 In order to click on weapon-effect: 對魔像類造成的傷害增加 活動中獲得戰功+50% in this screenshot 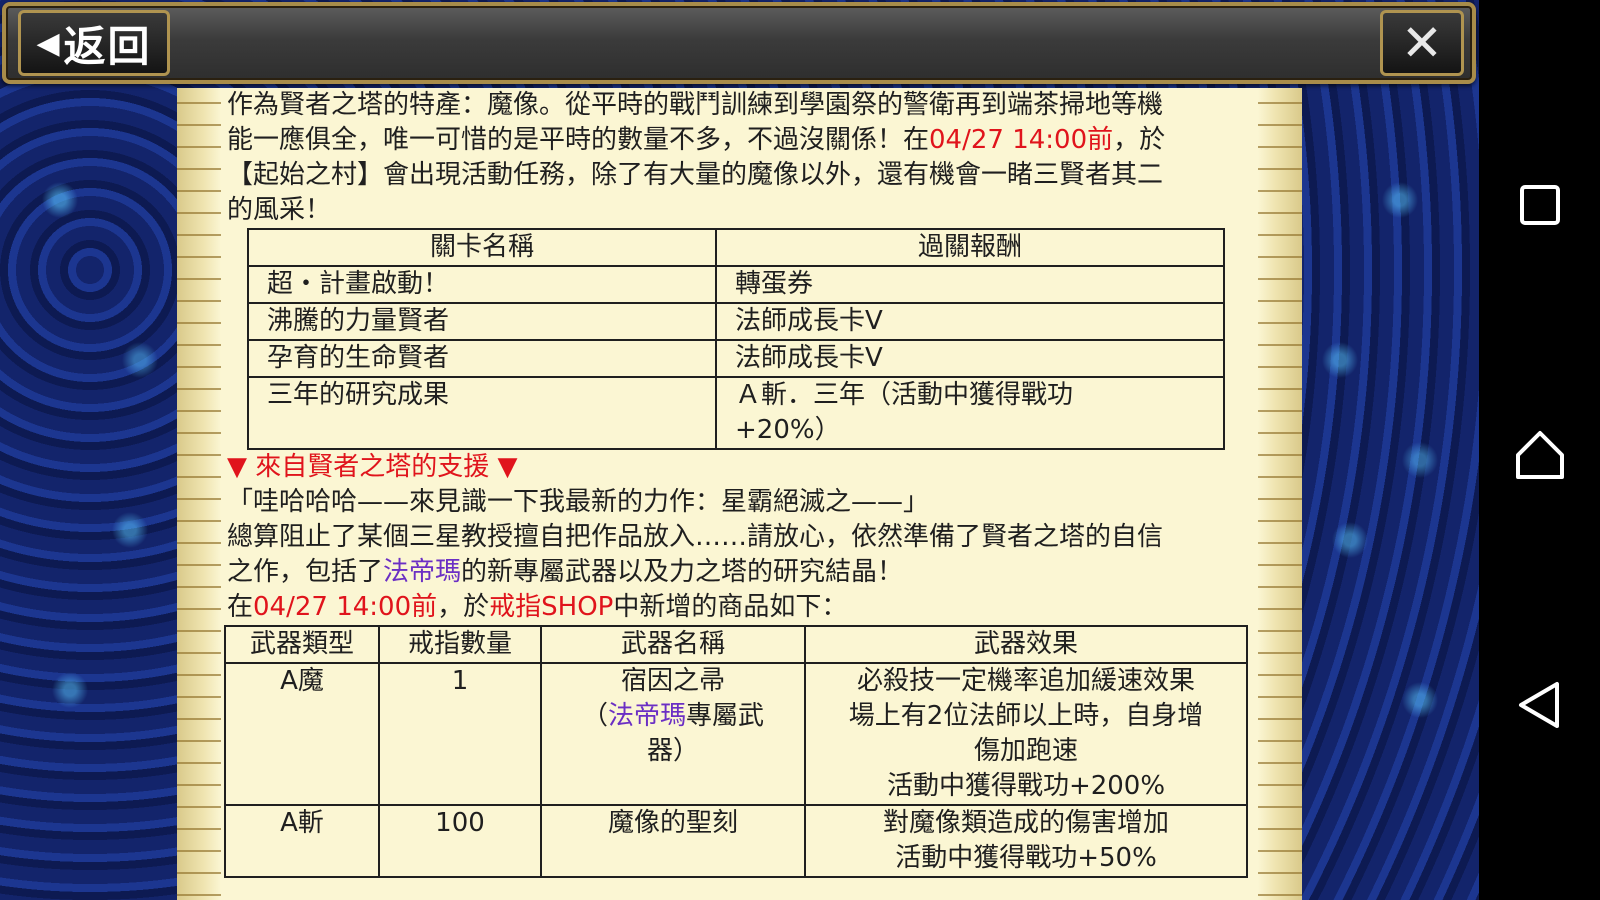, I will do `click(1026, 841)`.